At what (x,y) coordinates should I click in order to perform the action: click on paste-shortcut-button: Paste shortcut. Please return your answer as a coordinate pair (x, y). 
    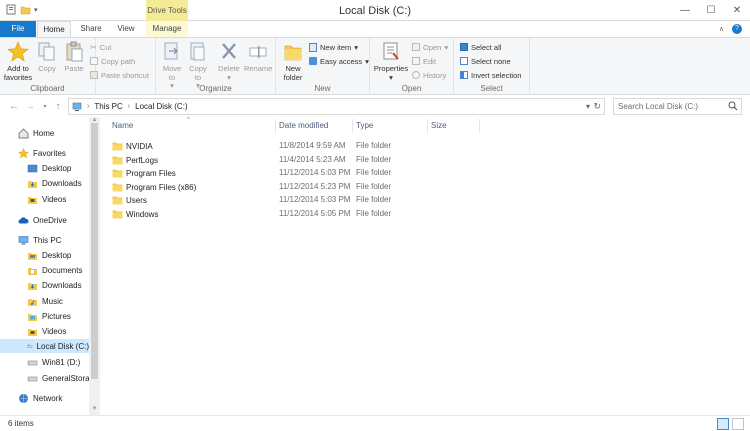
    Looking at the image, I should click on (119, 75).